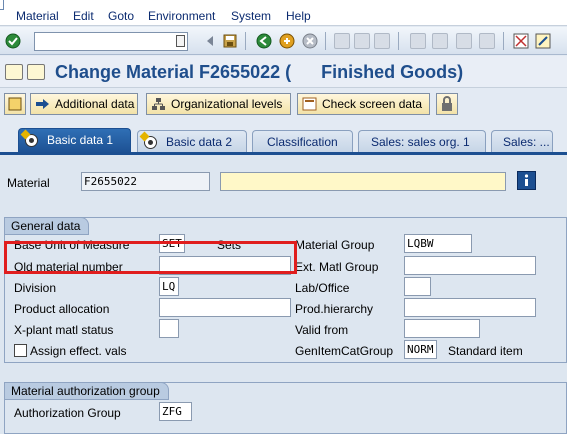  I want to click on material-number-field: F2655022, so click(145, 181).